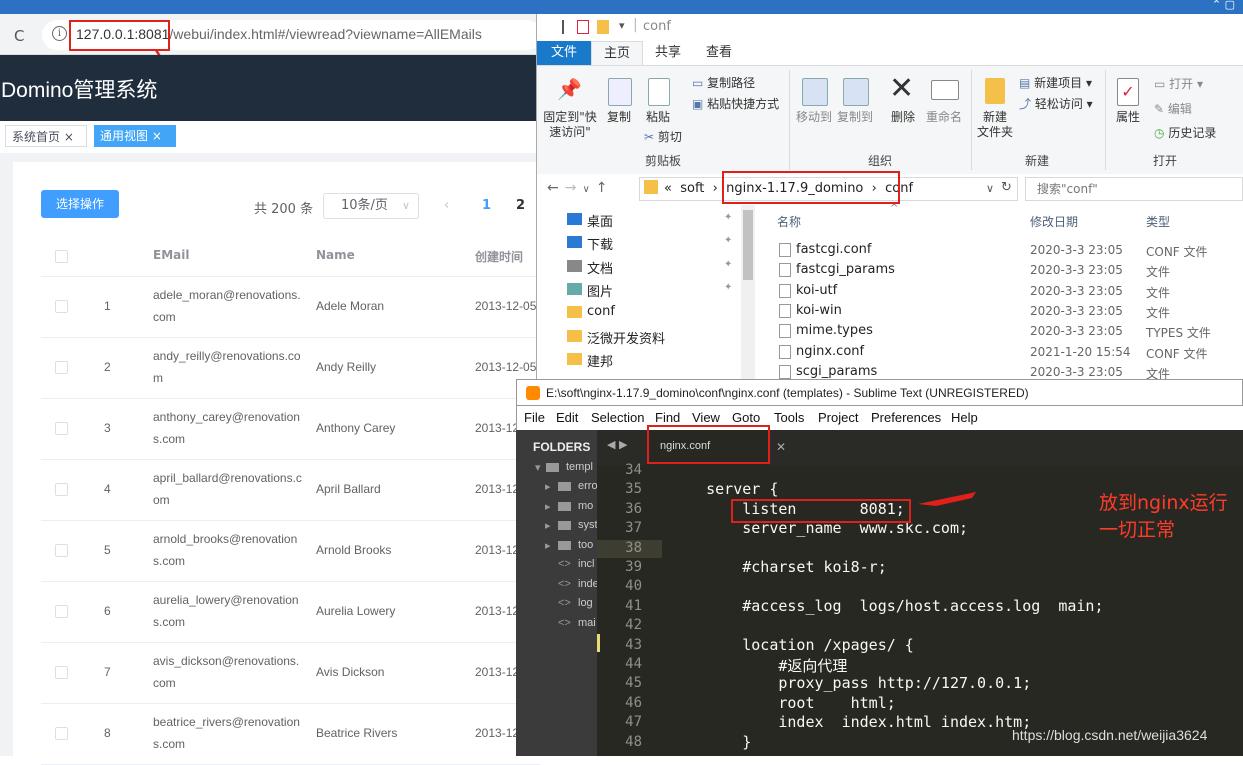 The height and width of the screenshot is (765, 1243). What do you see at coordinates (814, 117) in the screenshot?
I see `move-to-button: 移动到` at bounding box center [814, 117].